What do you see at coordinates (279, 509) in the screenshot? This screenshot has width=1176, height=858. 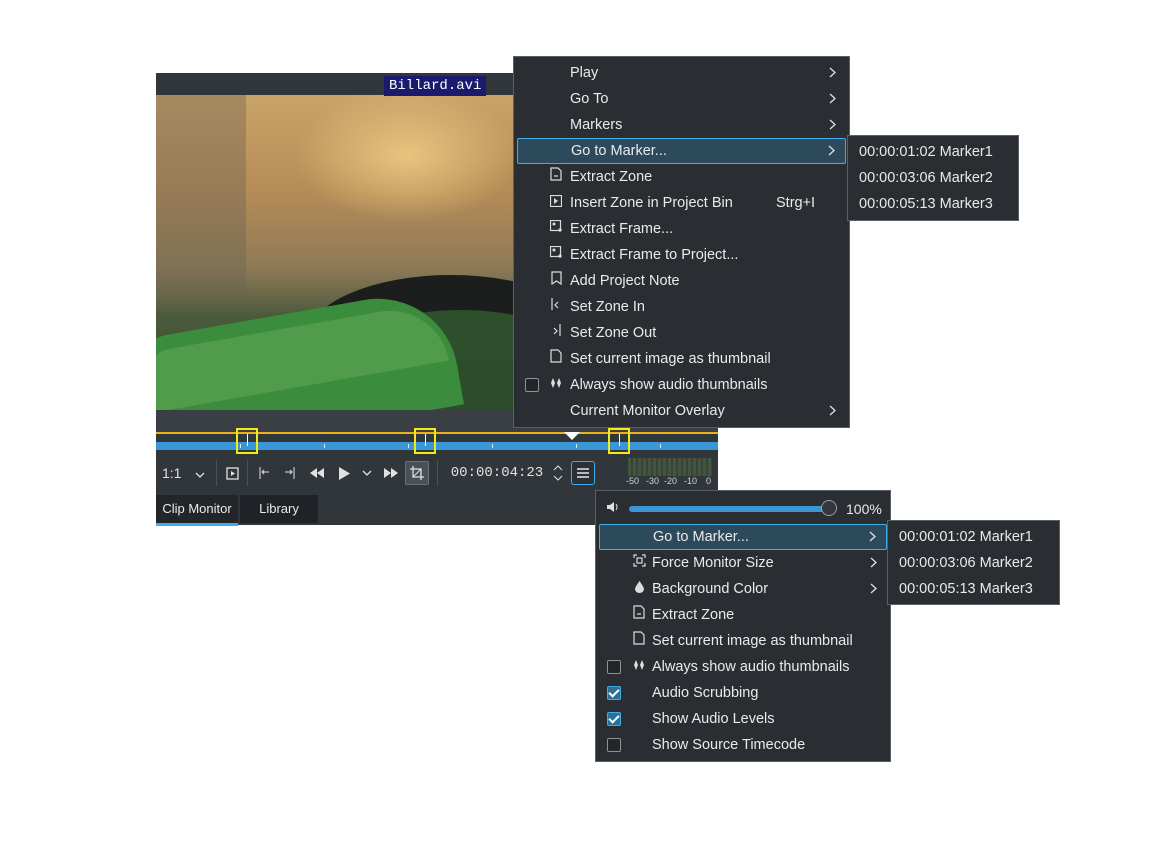 I see `tab-library: Library` at bounding box center [279, 509].